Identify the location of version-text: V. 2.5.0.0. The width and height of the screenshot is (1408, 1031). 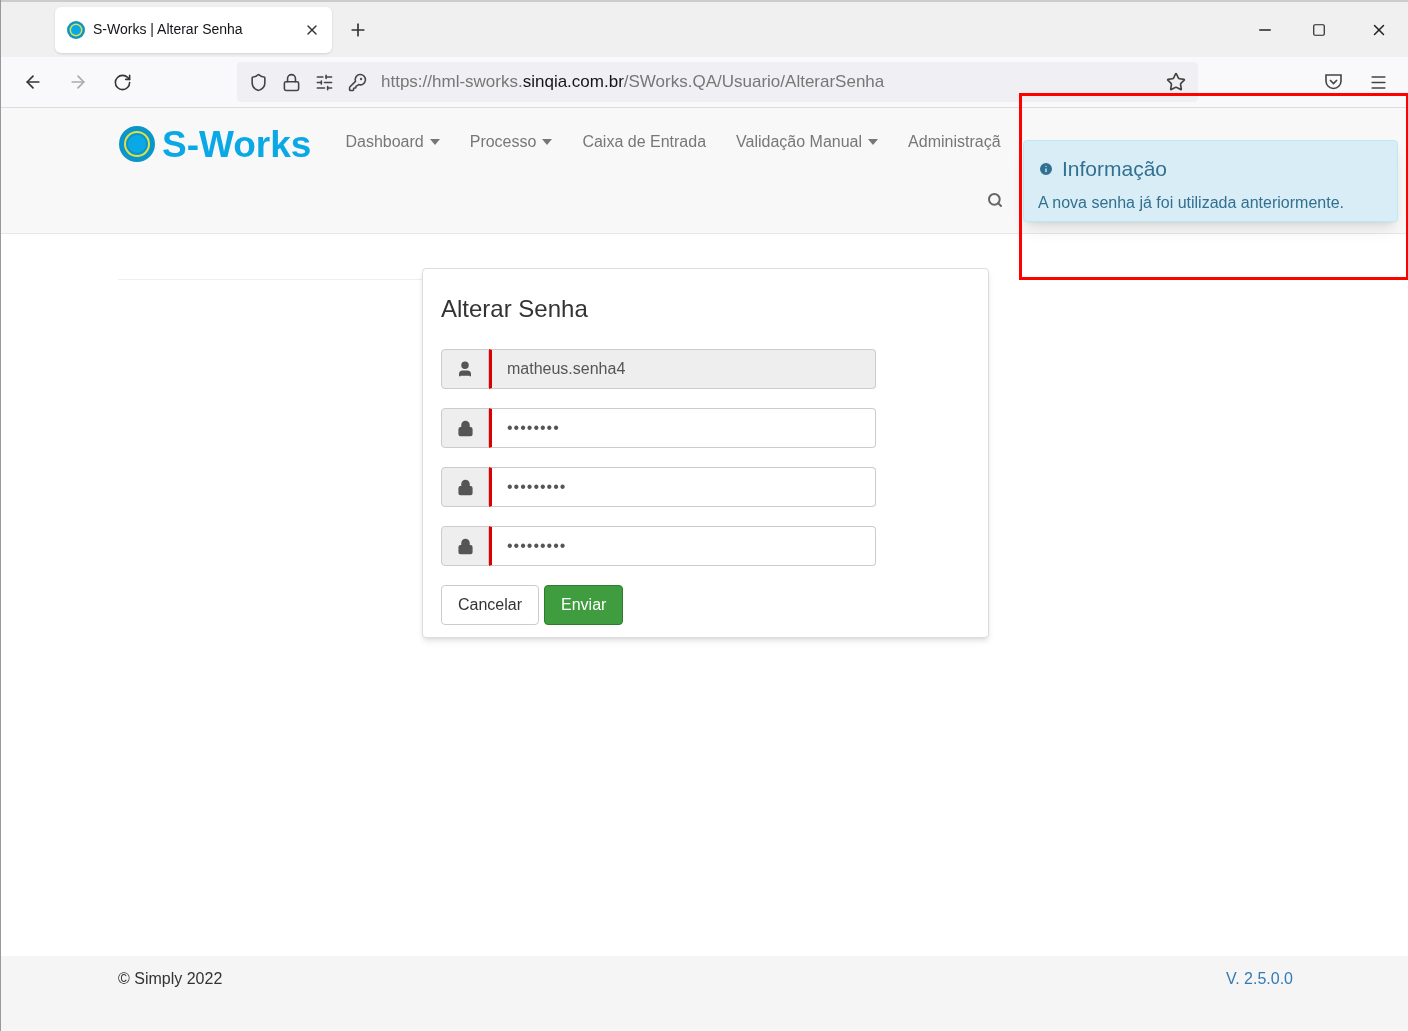
(1259, 979).